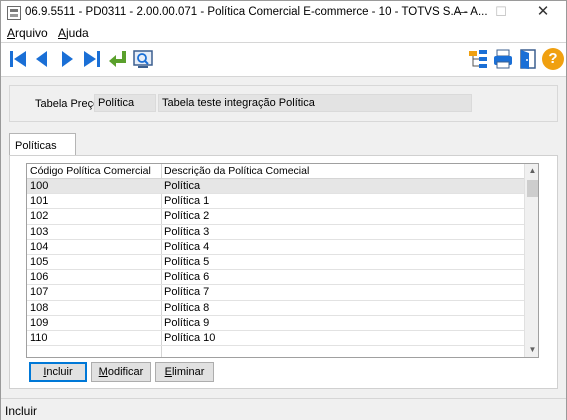 Image resolution: width=567 pixels, height=420 pixels. Describe the element at coordinates (275, 308) in the screenshot. I see `table-row: 108 Política 8` at that location.